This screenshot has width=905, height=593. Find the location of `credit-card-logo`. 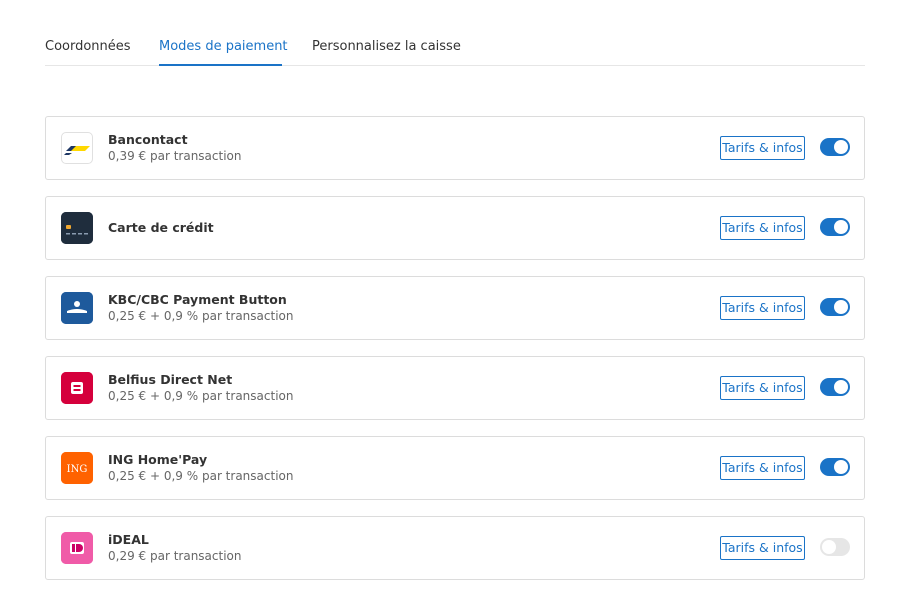

credit-card-logo is located at coordinates (77, 228).